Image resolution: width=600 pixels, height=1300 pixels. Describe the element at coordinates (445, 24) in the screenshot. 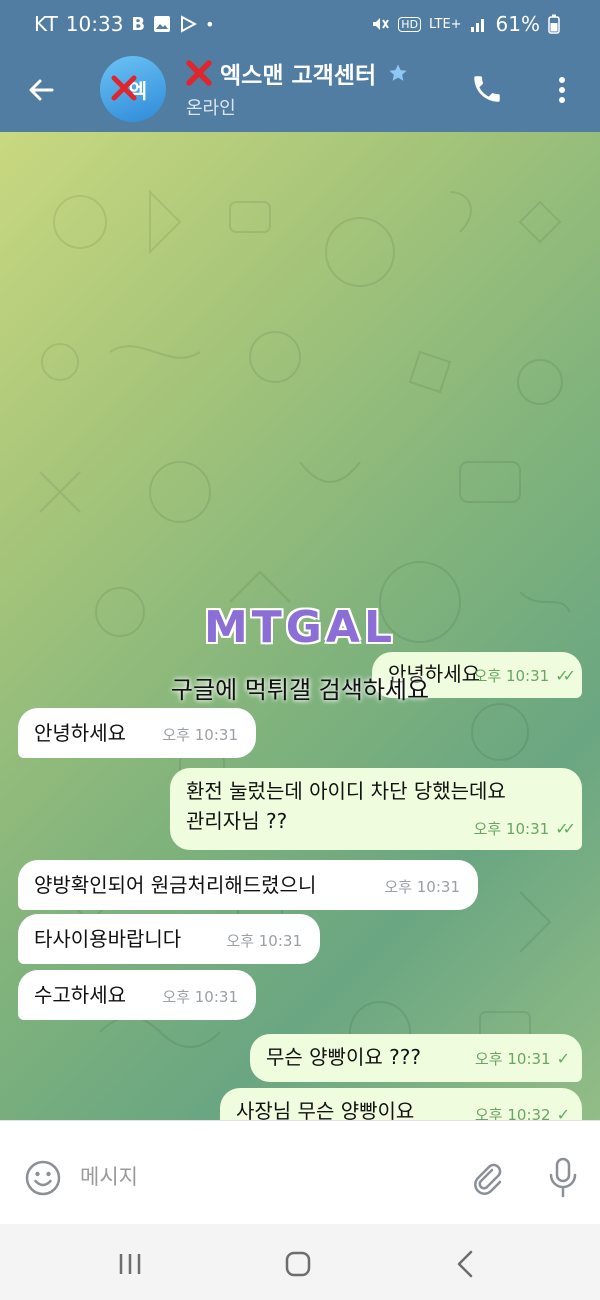

I see `network-label: LTE+` at that location.